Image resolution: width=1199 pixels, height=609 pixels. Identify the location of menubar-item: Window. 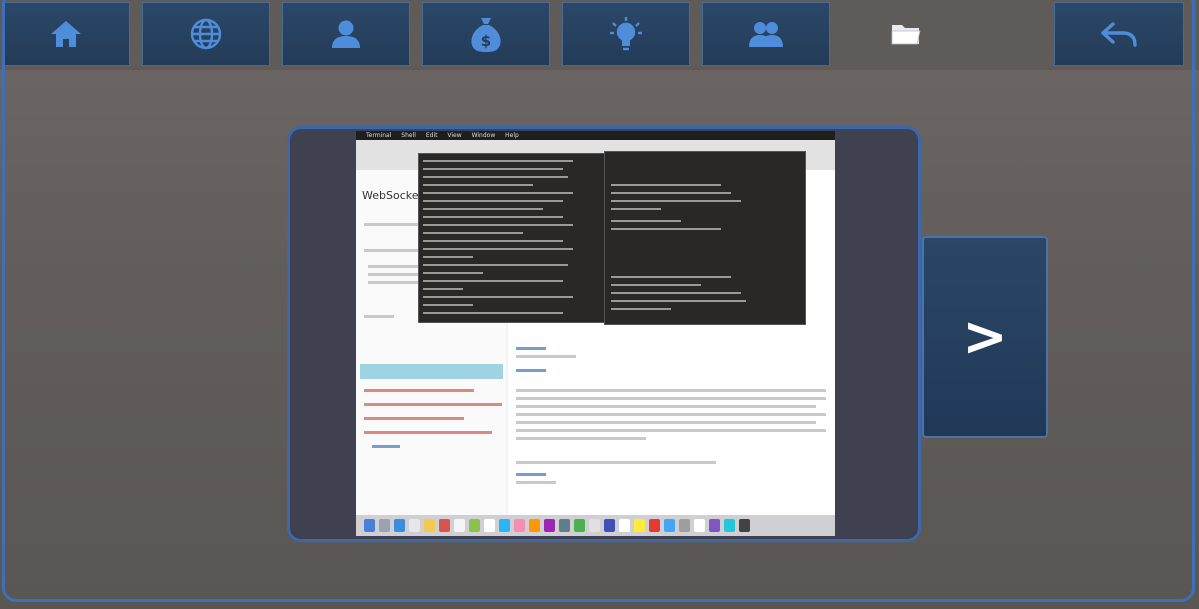
(483, 135).